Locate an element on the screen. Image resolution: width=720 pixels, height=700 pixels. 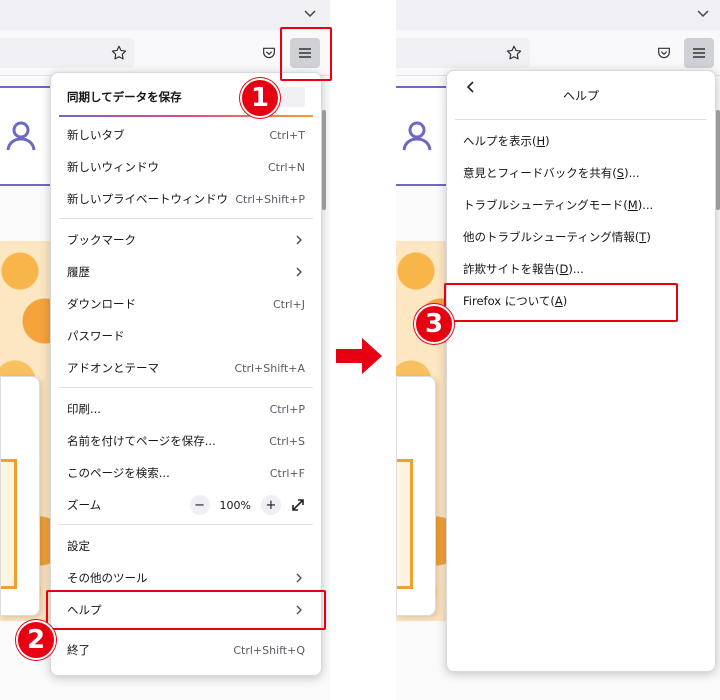
zoom-level: 100% is located at coordinates (235, 505).